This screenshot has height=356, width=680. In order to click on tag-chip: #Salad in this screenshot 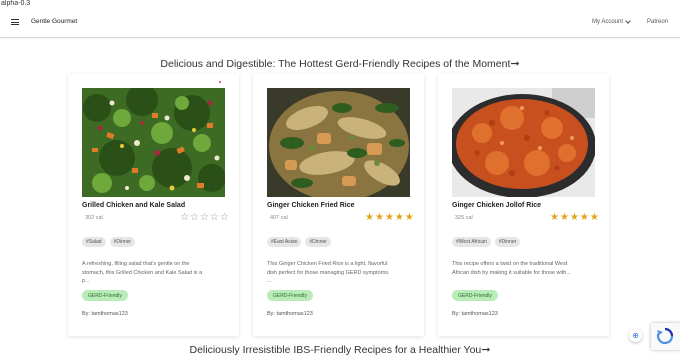, I will do `click(94, 242)`.